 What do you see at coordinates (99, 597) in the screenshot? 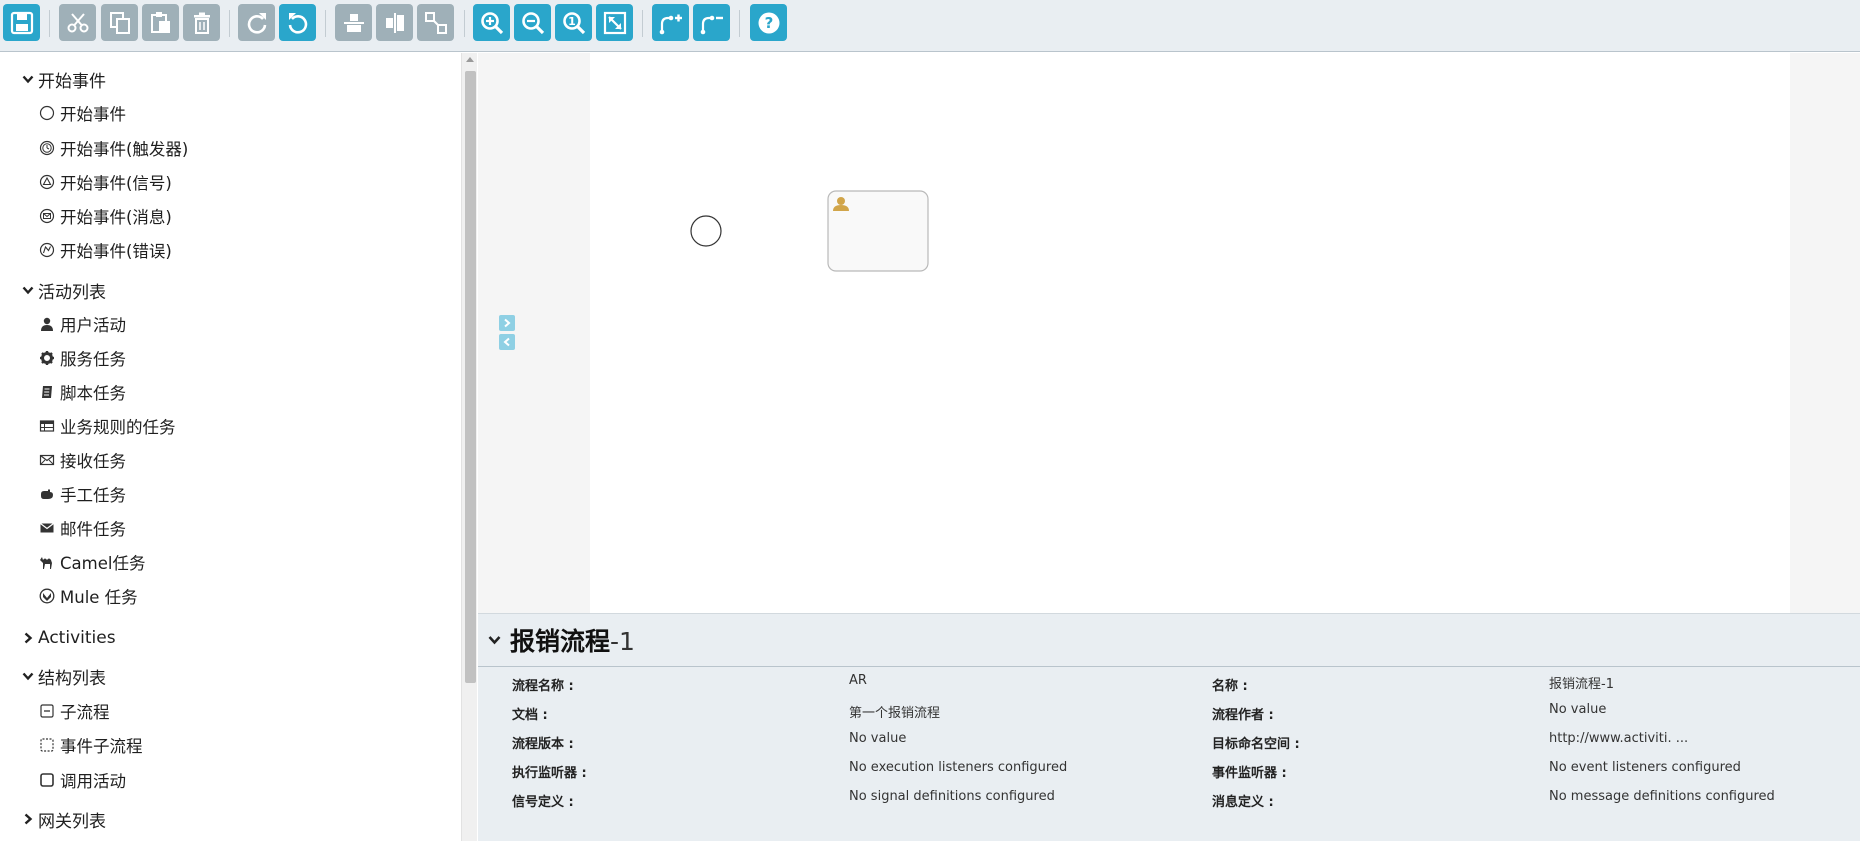
I see `palette-item-label: Mule 任务` at bounding box center [99, 597].